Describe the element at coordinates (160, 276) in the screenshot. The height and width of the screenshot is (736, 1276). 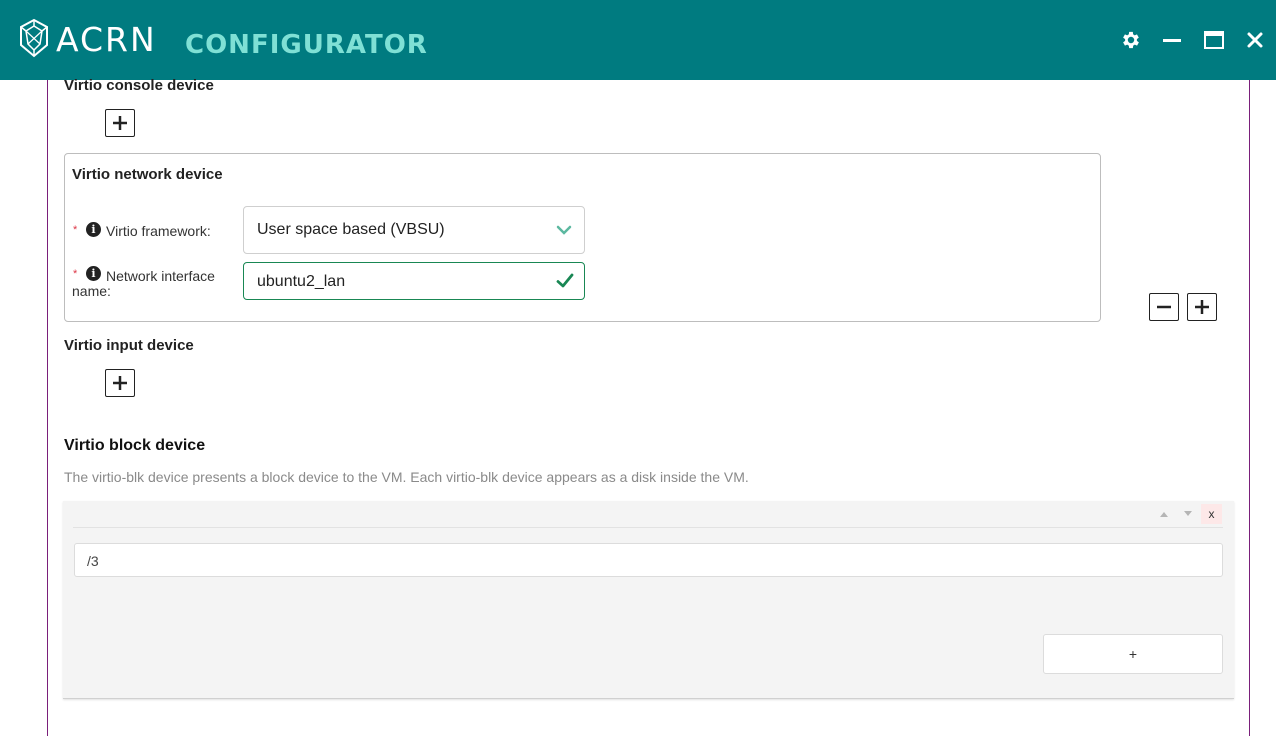
I see `iface-label-line1: Network interface` at that location.